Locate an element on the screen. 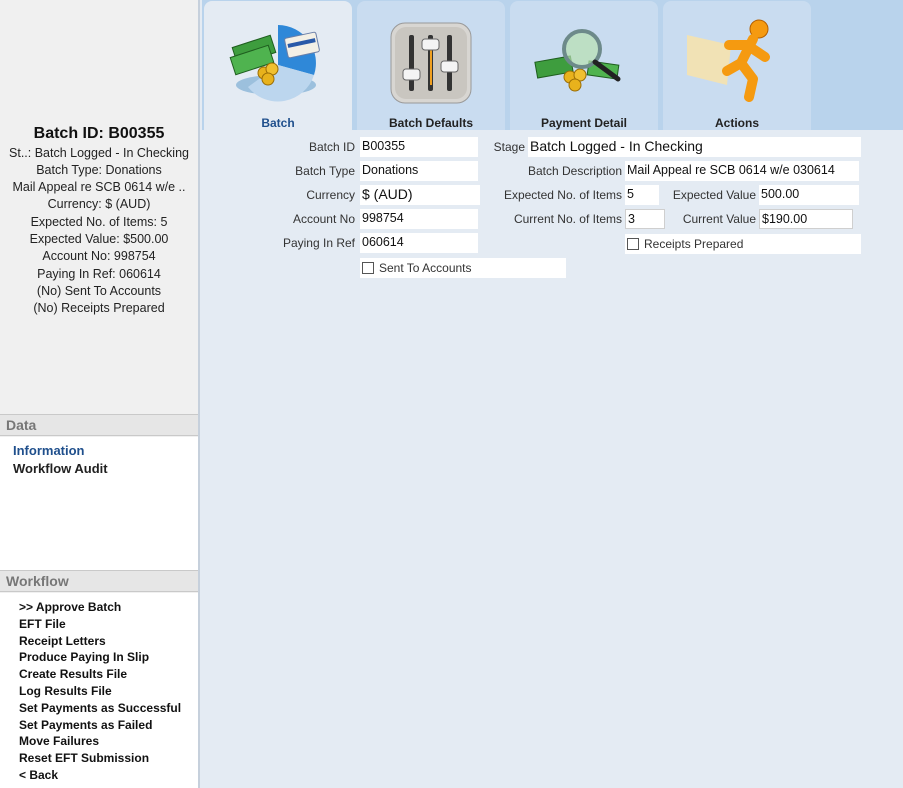  wf-approve-batch: >> Approve Batch is located at coordinates (70, 607).